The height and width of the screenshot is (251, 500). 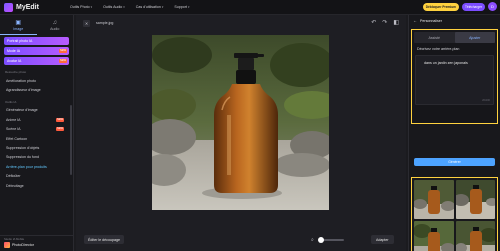 I want to click on sidebar-item-ai-avatar: Avatar IA NEW, so click(x=36, y=61).